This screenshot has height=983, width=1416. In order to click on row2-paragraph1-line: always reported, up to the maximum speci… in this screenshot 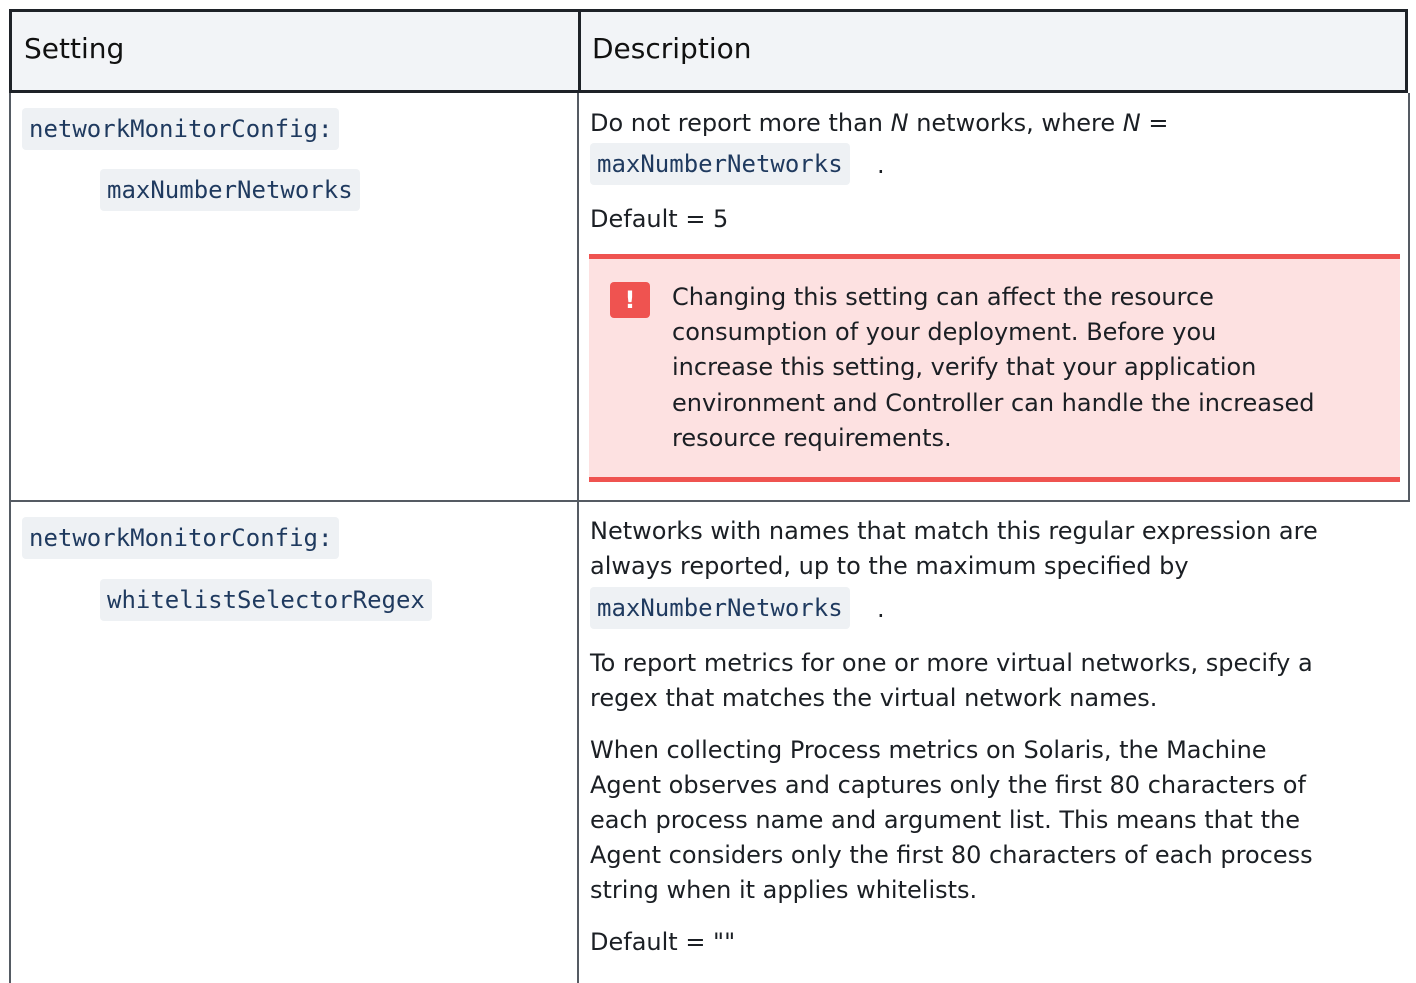, I will do `click(889, 566)`.